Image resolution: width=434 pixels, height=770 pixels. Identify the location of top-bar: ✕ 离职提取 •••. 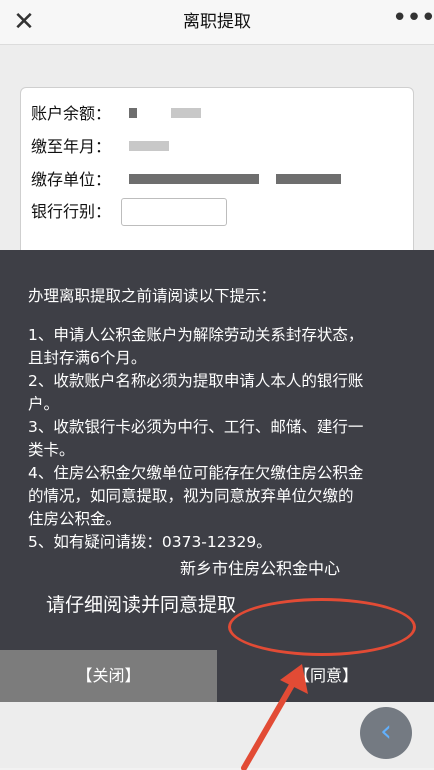
(217, 22).